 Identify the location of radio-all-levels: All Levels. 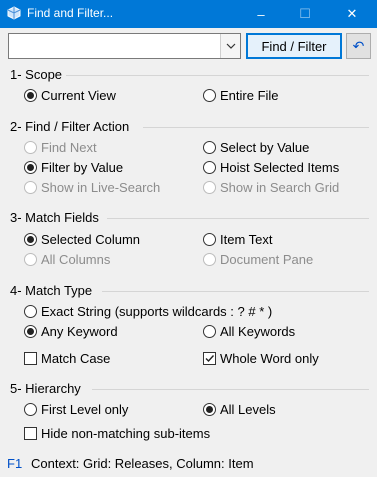
(239, 409).